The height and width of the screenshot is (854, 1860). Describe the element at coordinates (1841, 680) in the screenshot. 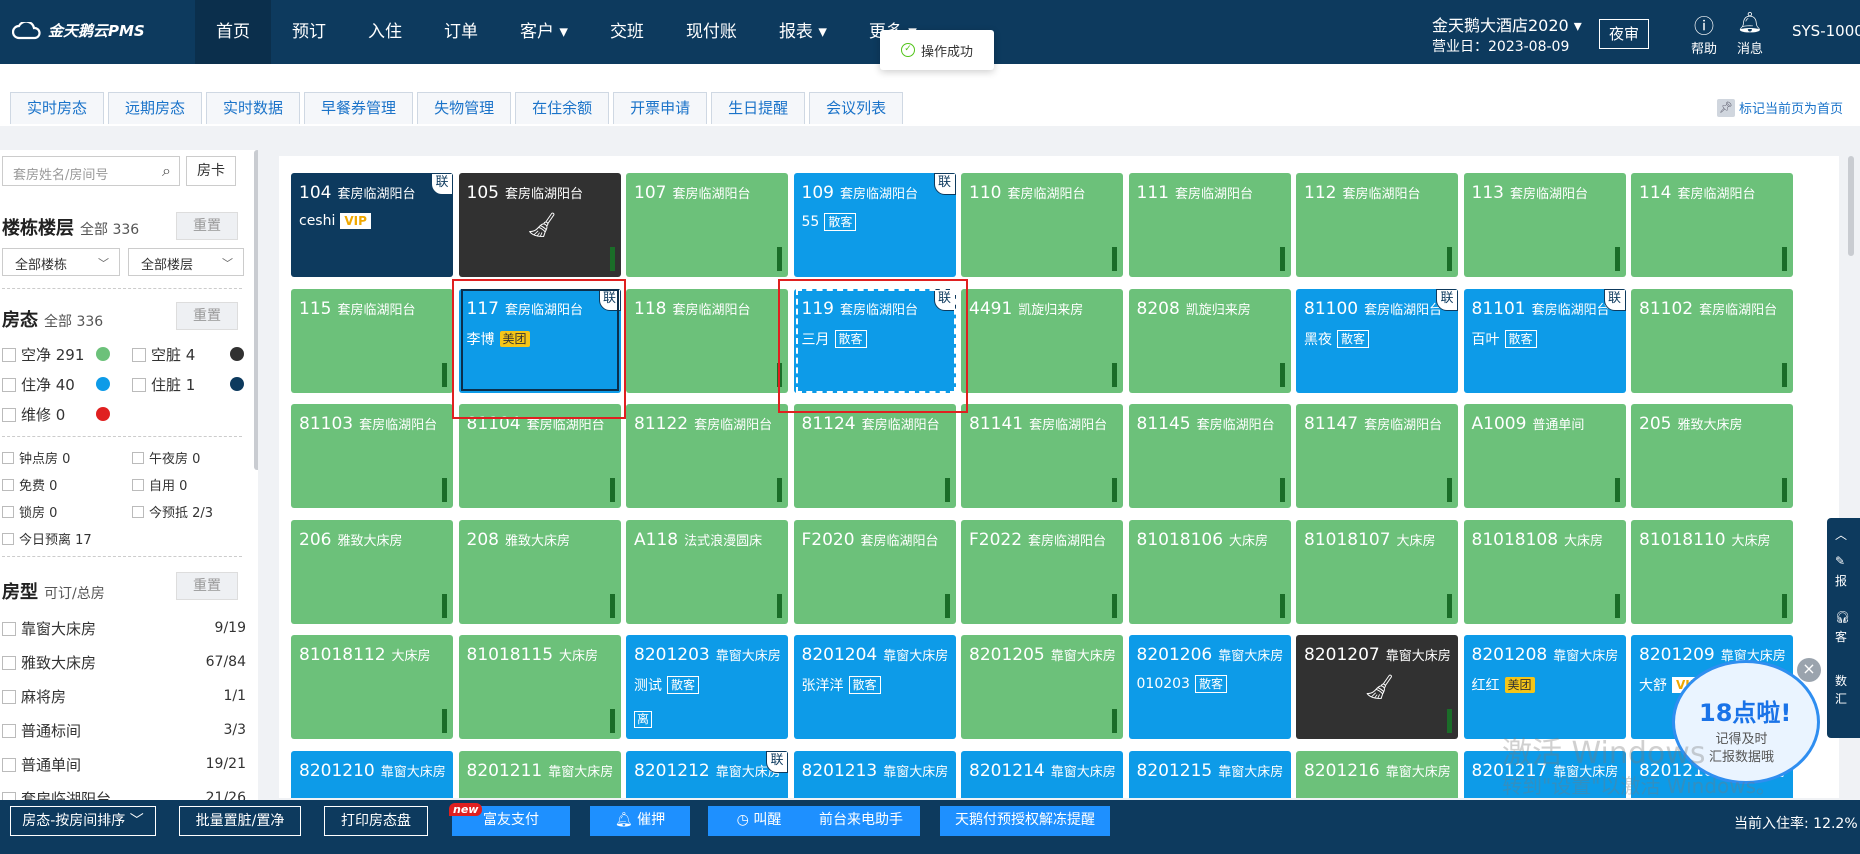

I see `float-data: 数` at that location.